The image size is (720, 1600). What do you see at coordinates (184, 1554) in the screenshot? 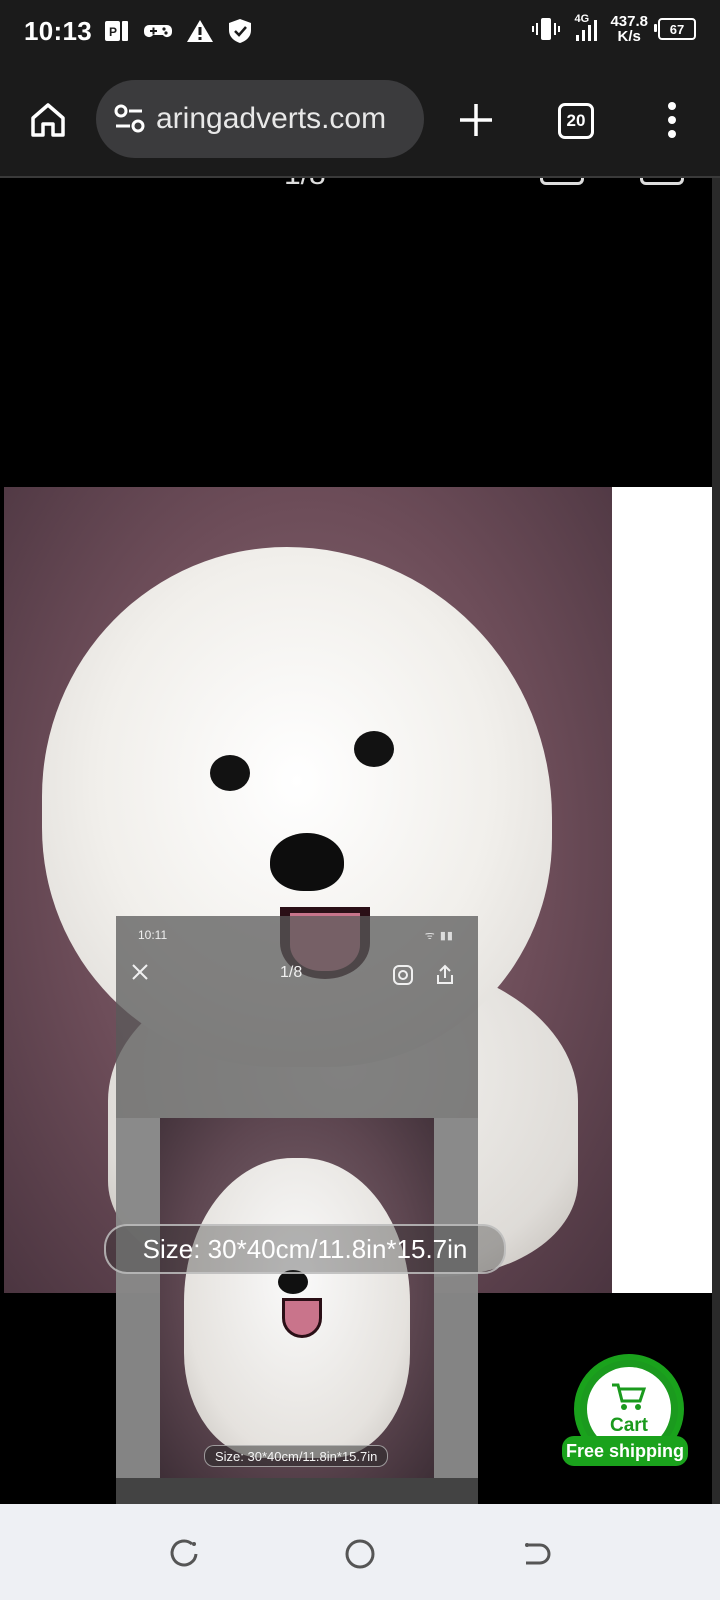
I see `recents-icon` at bounding box center [184, 1554].